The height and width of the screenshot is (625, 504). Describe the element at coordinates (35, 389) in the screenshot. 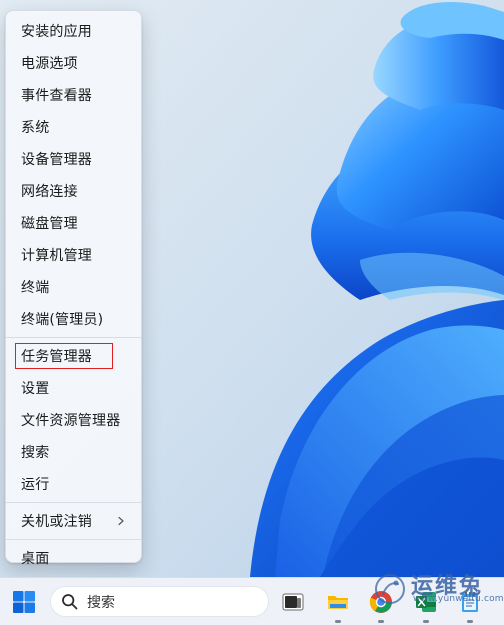

I see `menu-item-label: 设置` at that location.